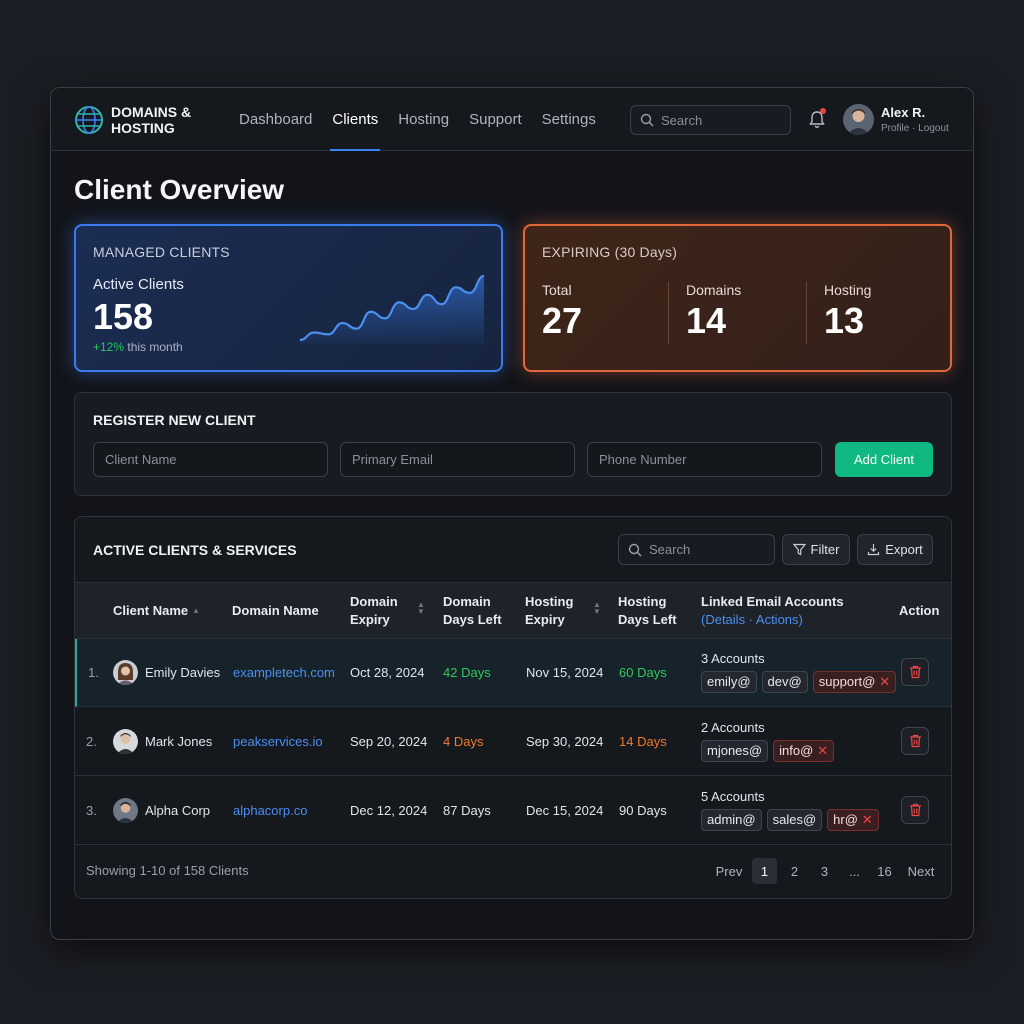 The height and width of the screenshot is (1024, 1024). What do you see at coordinates (643, 741) in the screenshot?
I see `hosting-days-left: 14 Days` at bounding box center [643, 741].